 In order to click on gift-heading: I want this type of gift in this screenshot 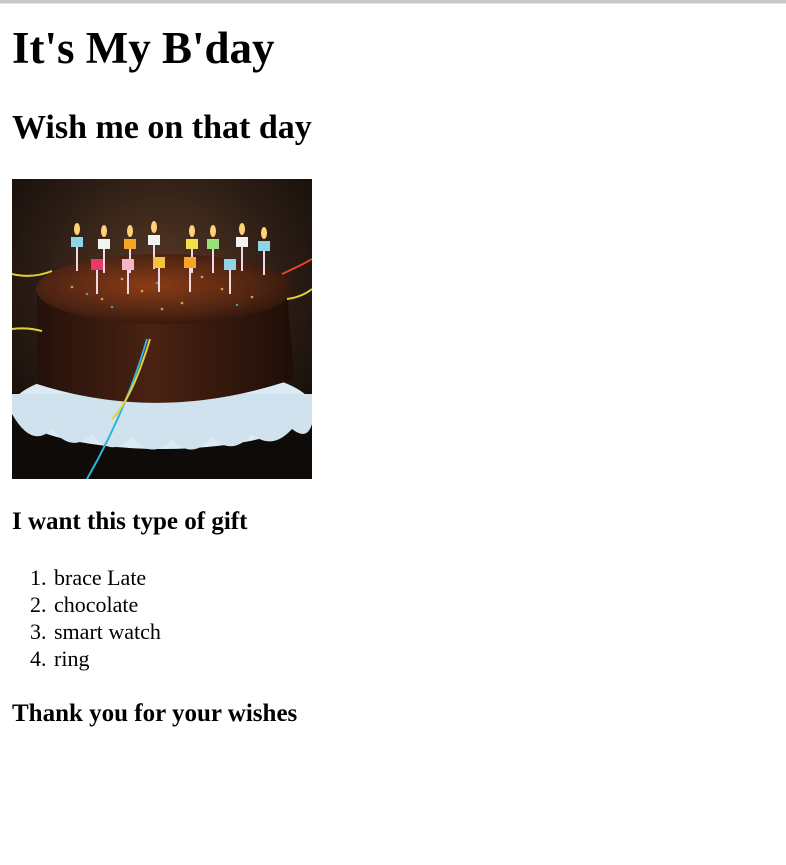, I will do `click(130, 521)`.